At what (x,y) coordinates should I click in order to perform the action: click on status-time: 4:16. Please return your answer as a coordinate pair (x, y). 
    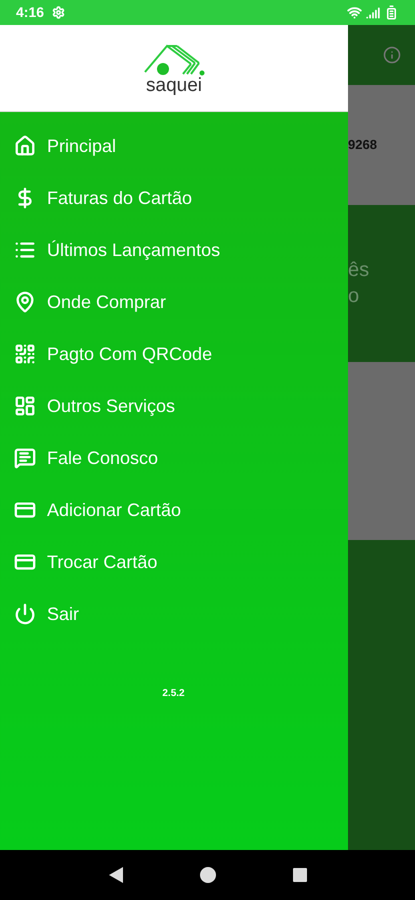
    Looking at the image, I should click on (30, 12).